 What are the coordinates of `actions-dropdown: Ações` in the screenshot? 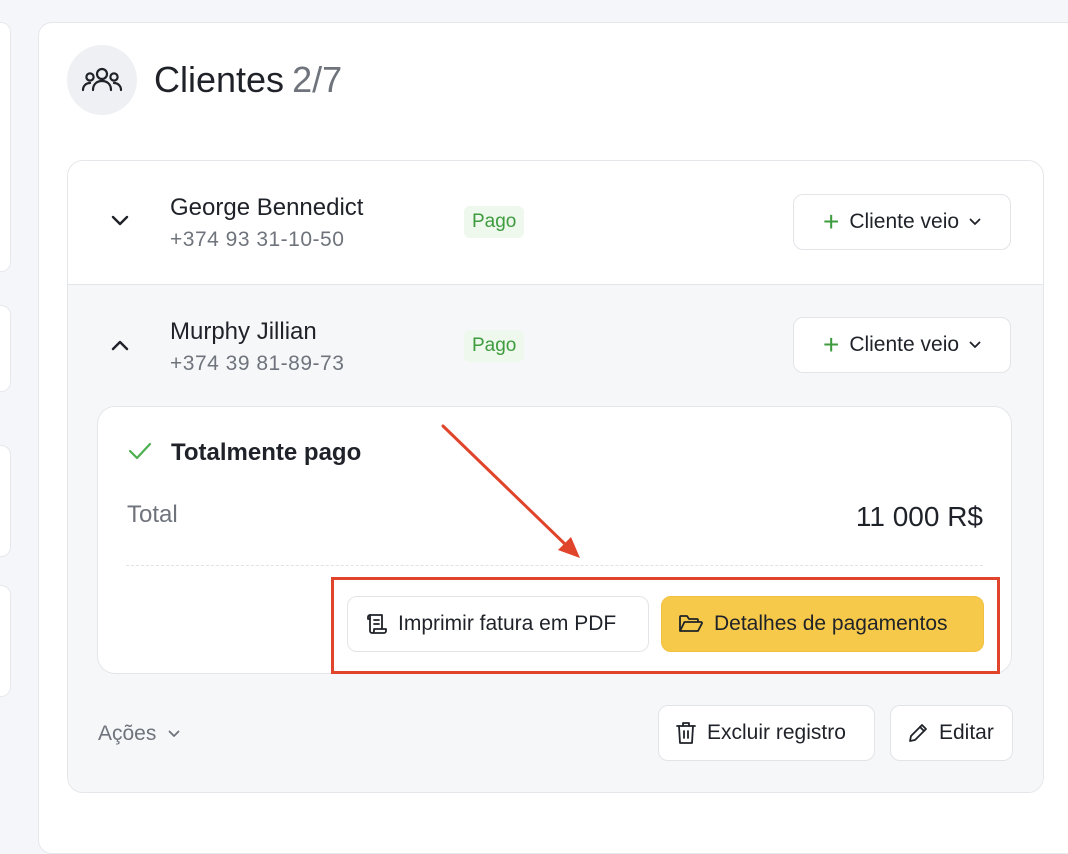 It's located at (139, 734).